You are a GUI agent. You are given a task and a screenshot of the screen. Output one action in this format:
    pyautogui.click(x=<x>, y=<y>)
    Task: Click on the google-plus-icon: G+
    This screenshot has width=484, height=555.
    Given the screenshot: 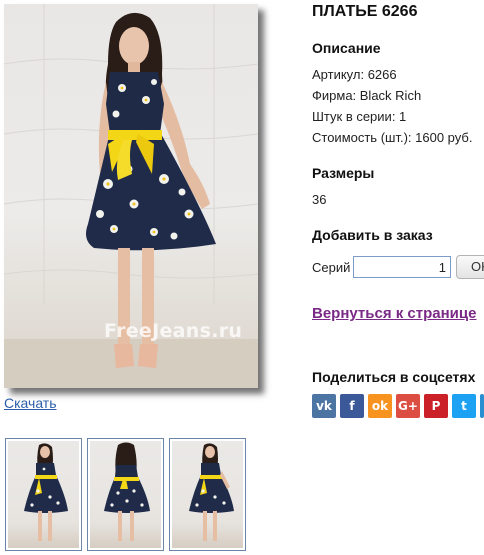 What is the action you would take?
    pyautogui.click(x=408, y=406)
    